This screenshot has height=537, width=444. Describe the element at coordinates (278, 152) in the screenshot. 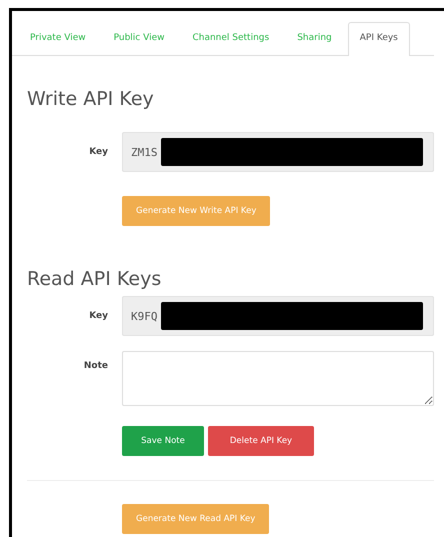

I see `key-field: ZM1S` at that location.